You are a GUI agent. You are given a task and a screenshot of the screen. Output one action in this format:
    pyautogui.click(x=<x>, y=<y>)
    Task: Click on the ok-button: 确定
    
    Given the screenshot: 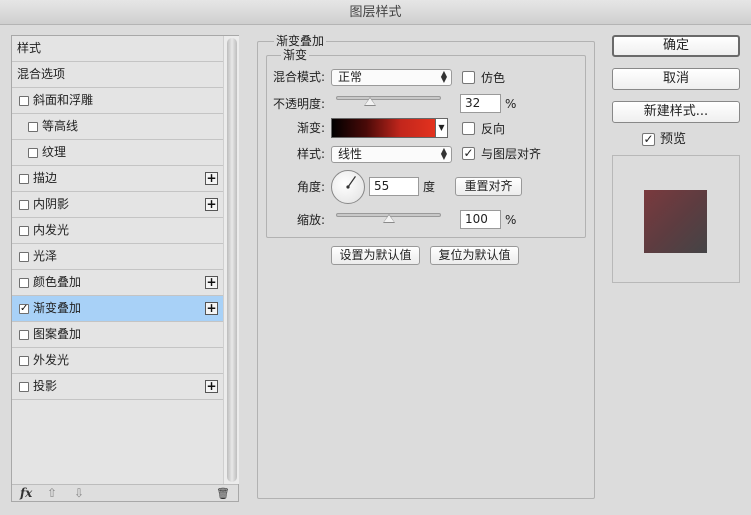 What is the action you would take?
    pyautogui.click(x=676, y=46)
    